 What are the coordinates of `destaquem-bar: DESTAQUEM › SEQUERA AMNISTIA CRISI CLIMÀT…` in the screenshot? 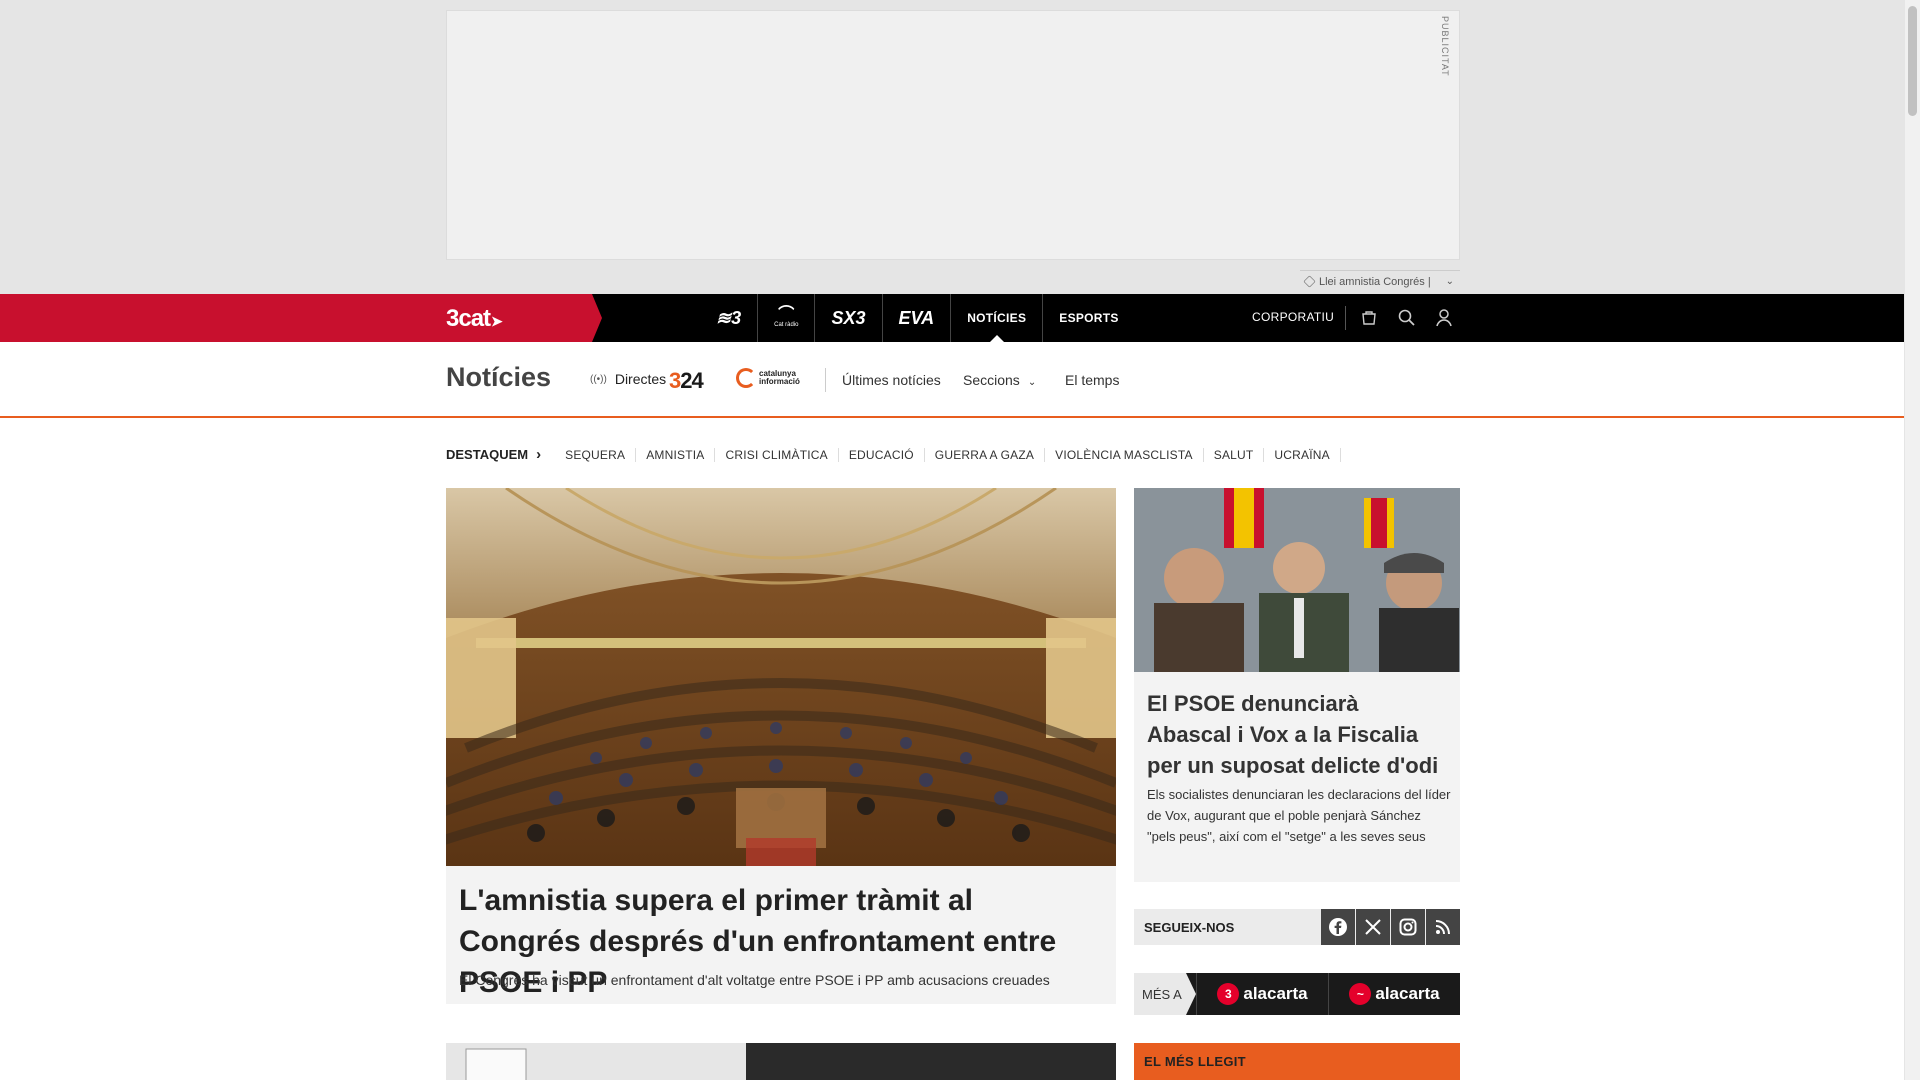 It's located at (893, 454).